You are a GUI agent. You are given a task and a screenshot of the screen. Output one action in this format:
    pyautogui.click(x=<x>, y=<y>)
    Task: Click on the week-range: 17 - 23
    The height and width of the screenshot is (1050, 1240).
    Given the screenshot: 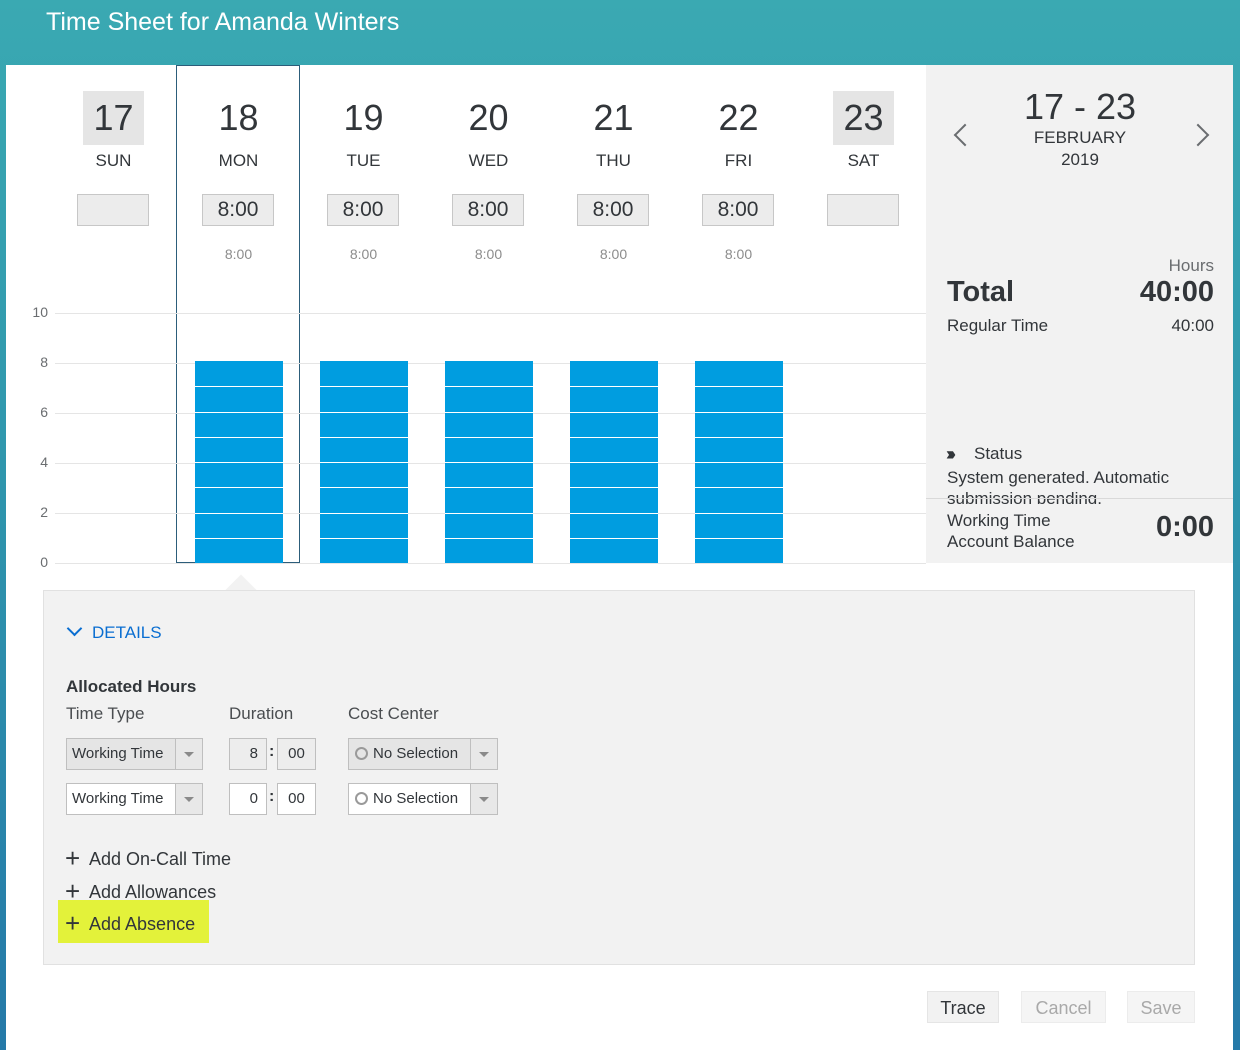 What is the action you would take?
    pyautogui.click(x=1080, y=106)
    